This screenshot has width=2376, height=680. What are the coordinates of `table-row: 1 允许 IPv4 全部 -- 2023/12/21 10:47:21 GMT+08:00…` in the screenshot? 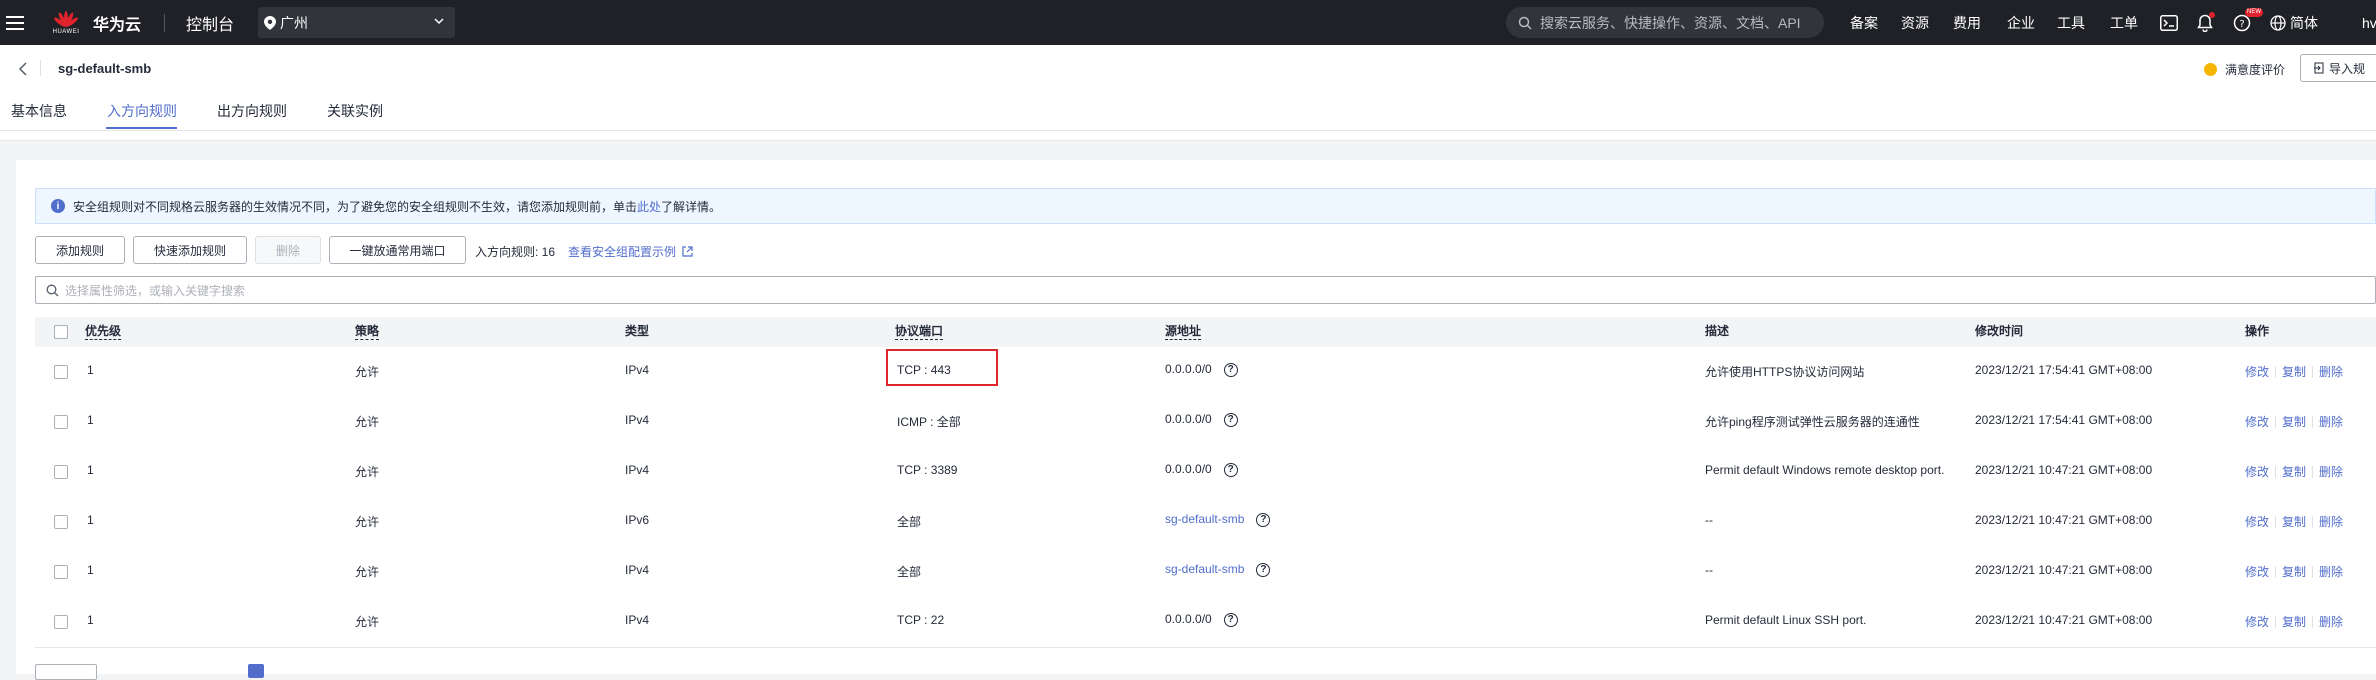 It's located at (1205, 572).